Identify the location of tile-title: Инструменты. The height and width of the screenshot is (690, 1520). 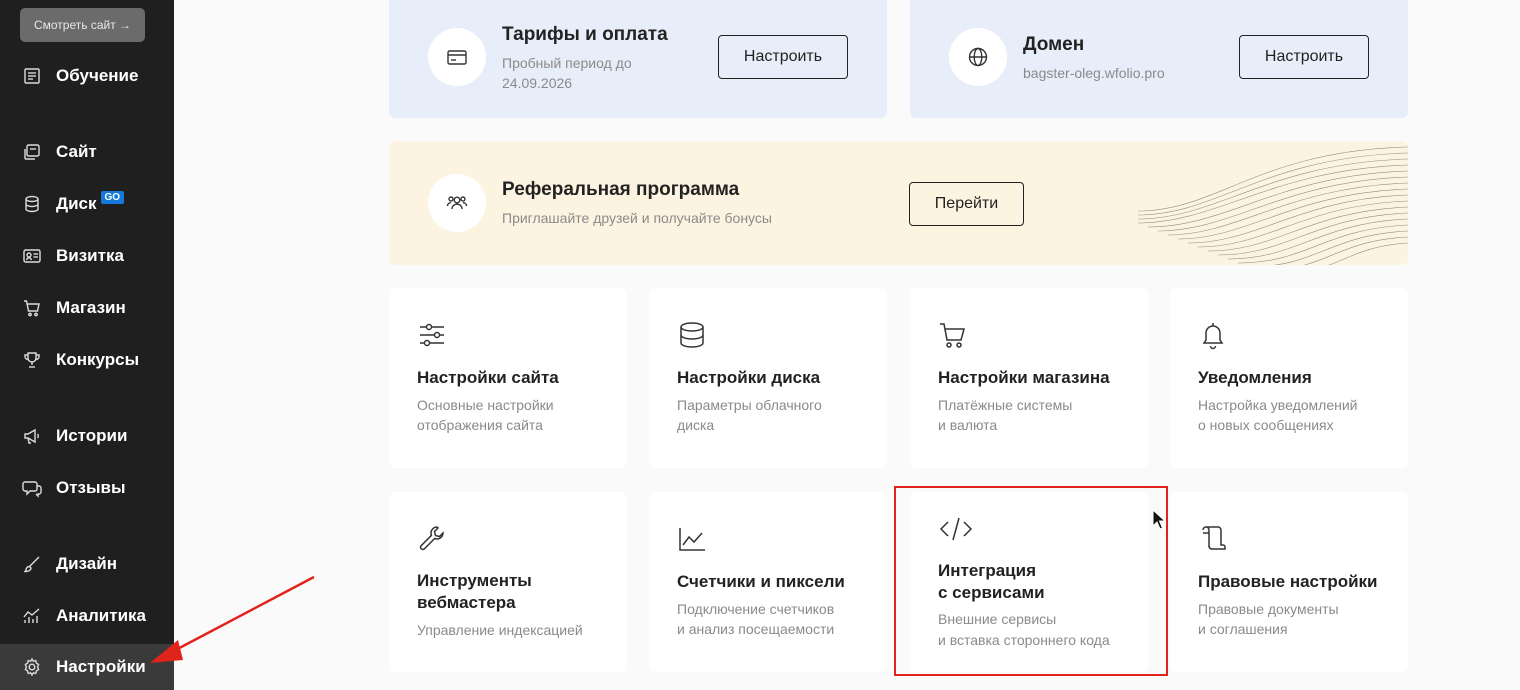
(474, 580).